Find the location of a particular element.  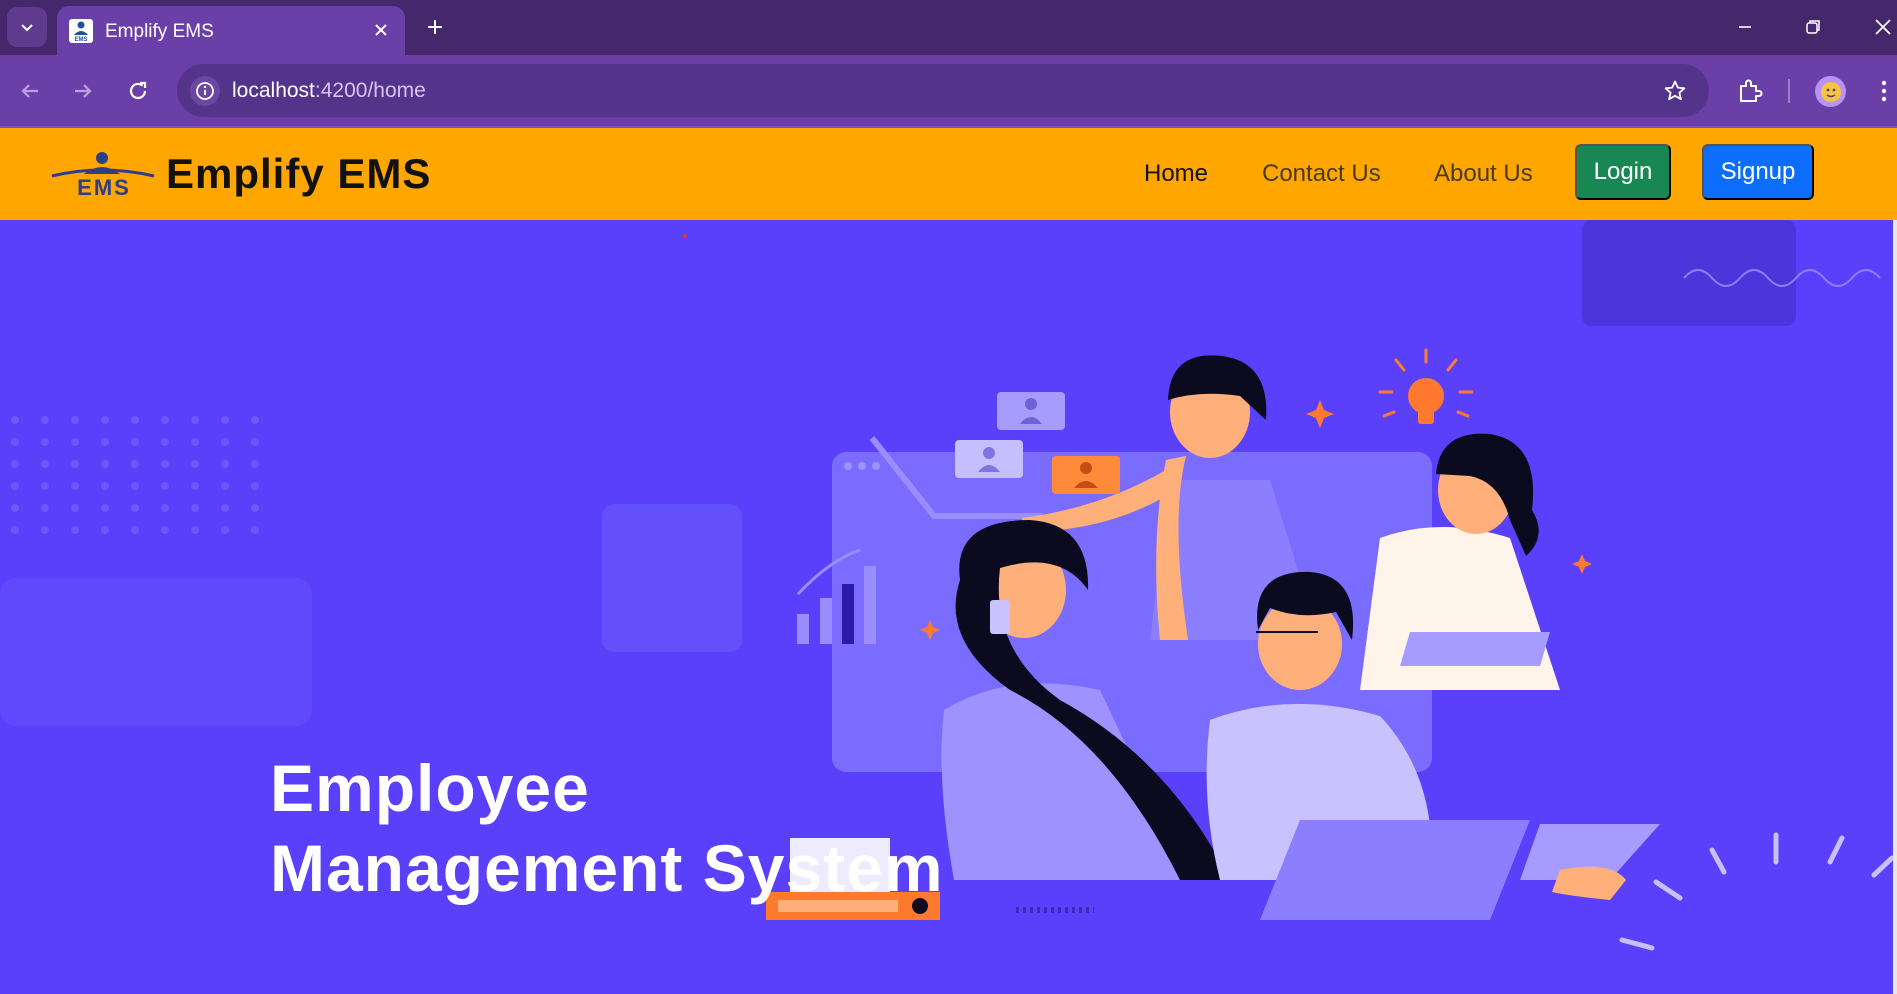

more-vert-icon is located at coordinates (1884, 91).